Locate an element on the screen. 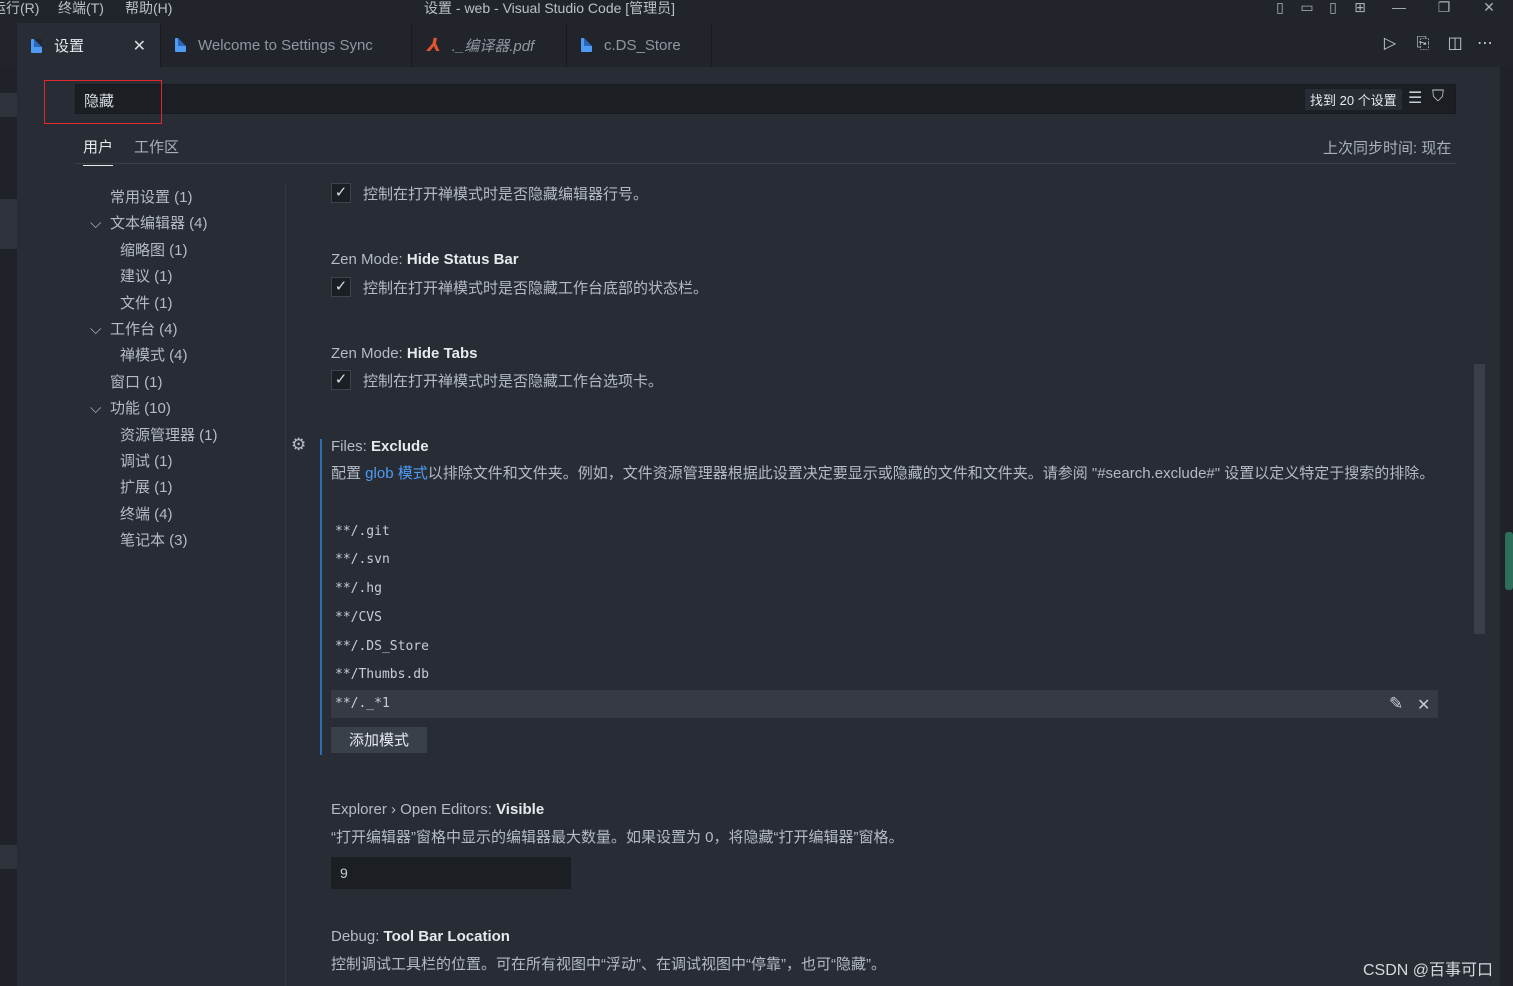  toc-item: 调试 (1) is located at coordinates (146, 460).